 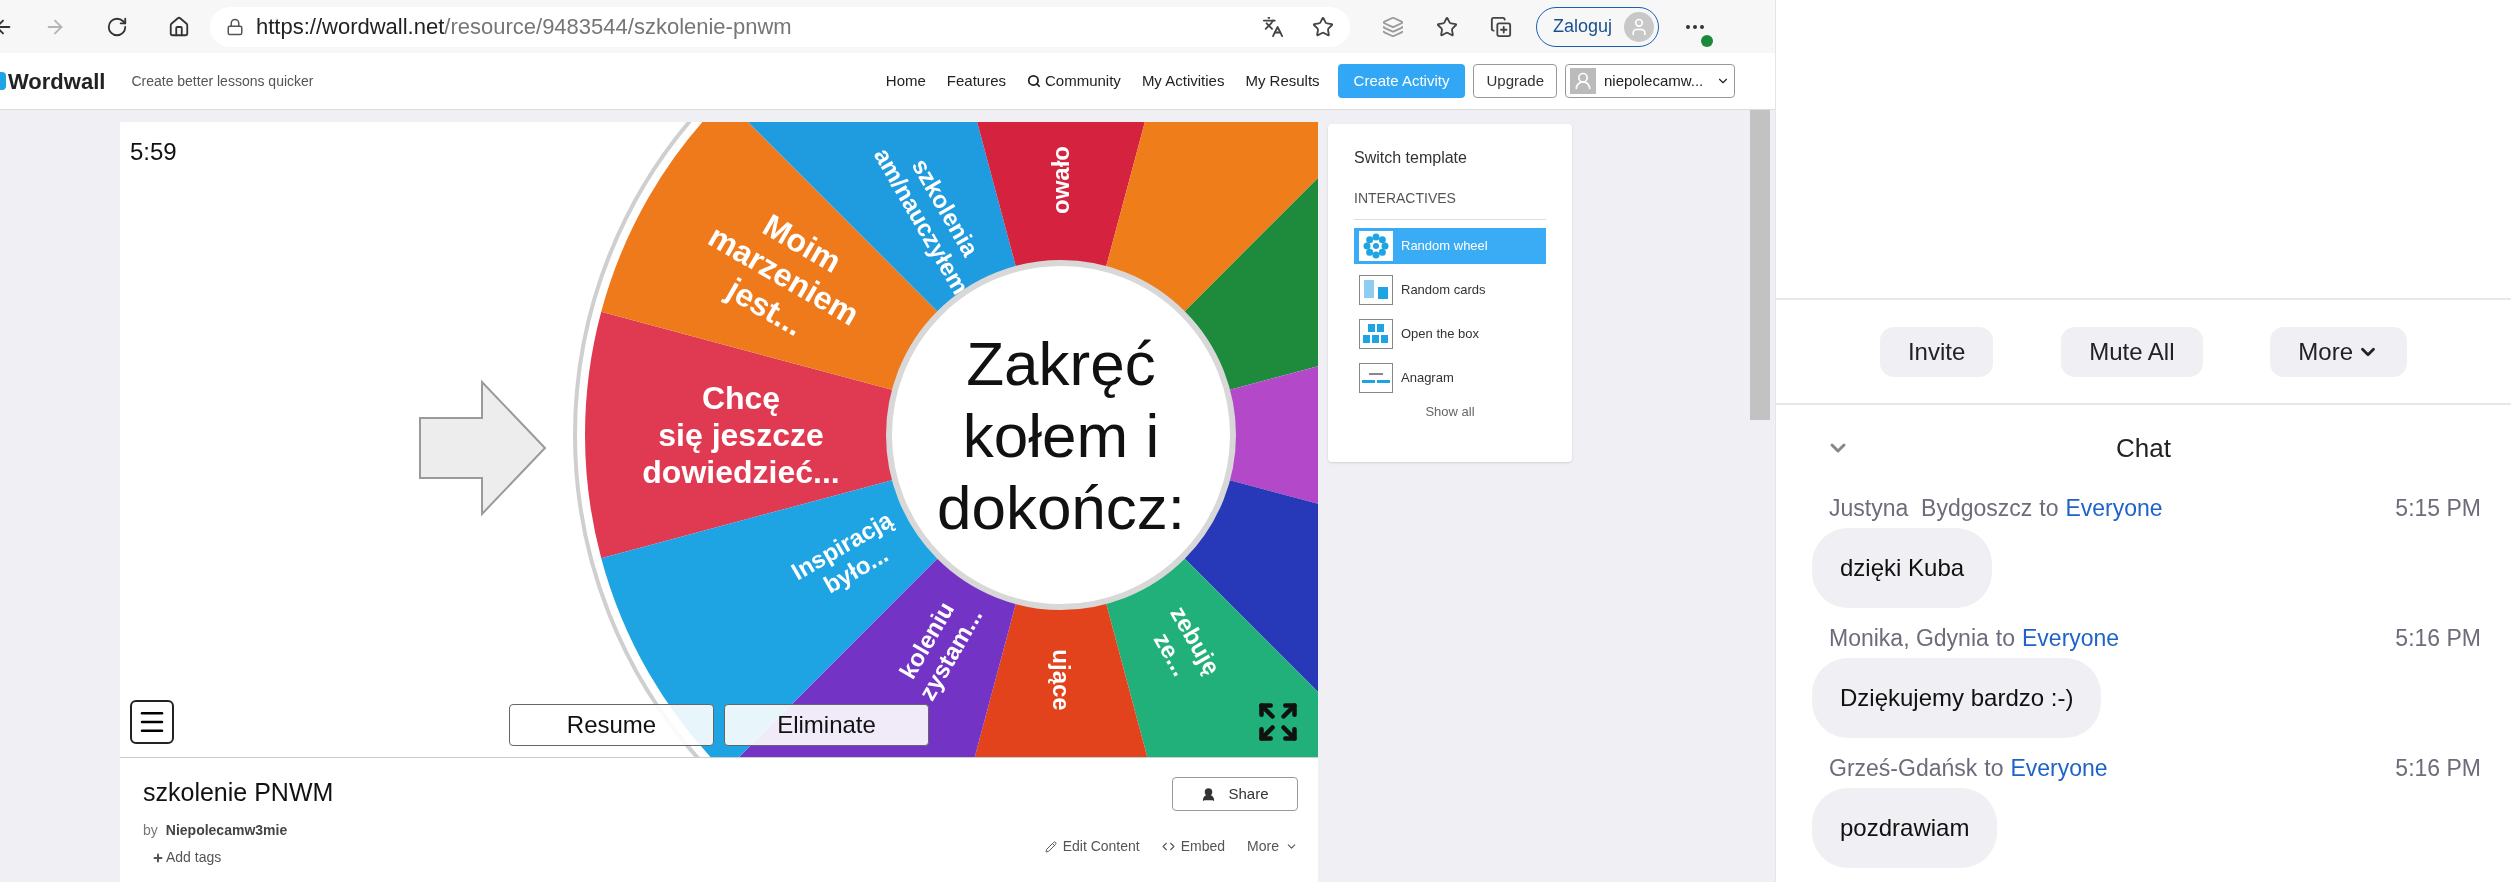 What do you see at coordinates (1905, 828) in the screenshot?
I see `message-bubble: pozdrawiam` at bounding box center [1905, 828].